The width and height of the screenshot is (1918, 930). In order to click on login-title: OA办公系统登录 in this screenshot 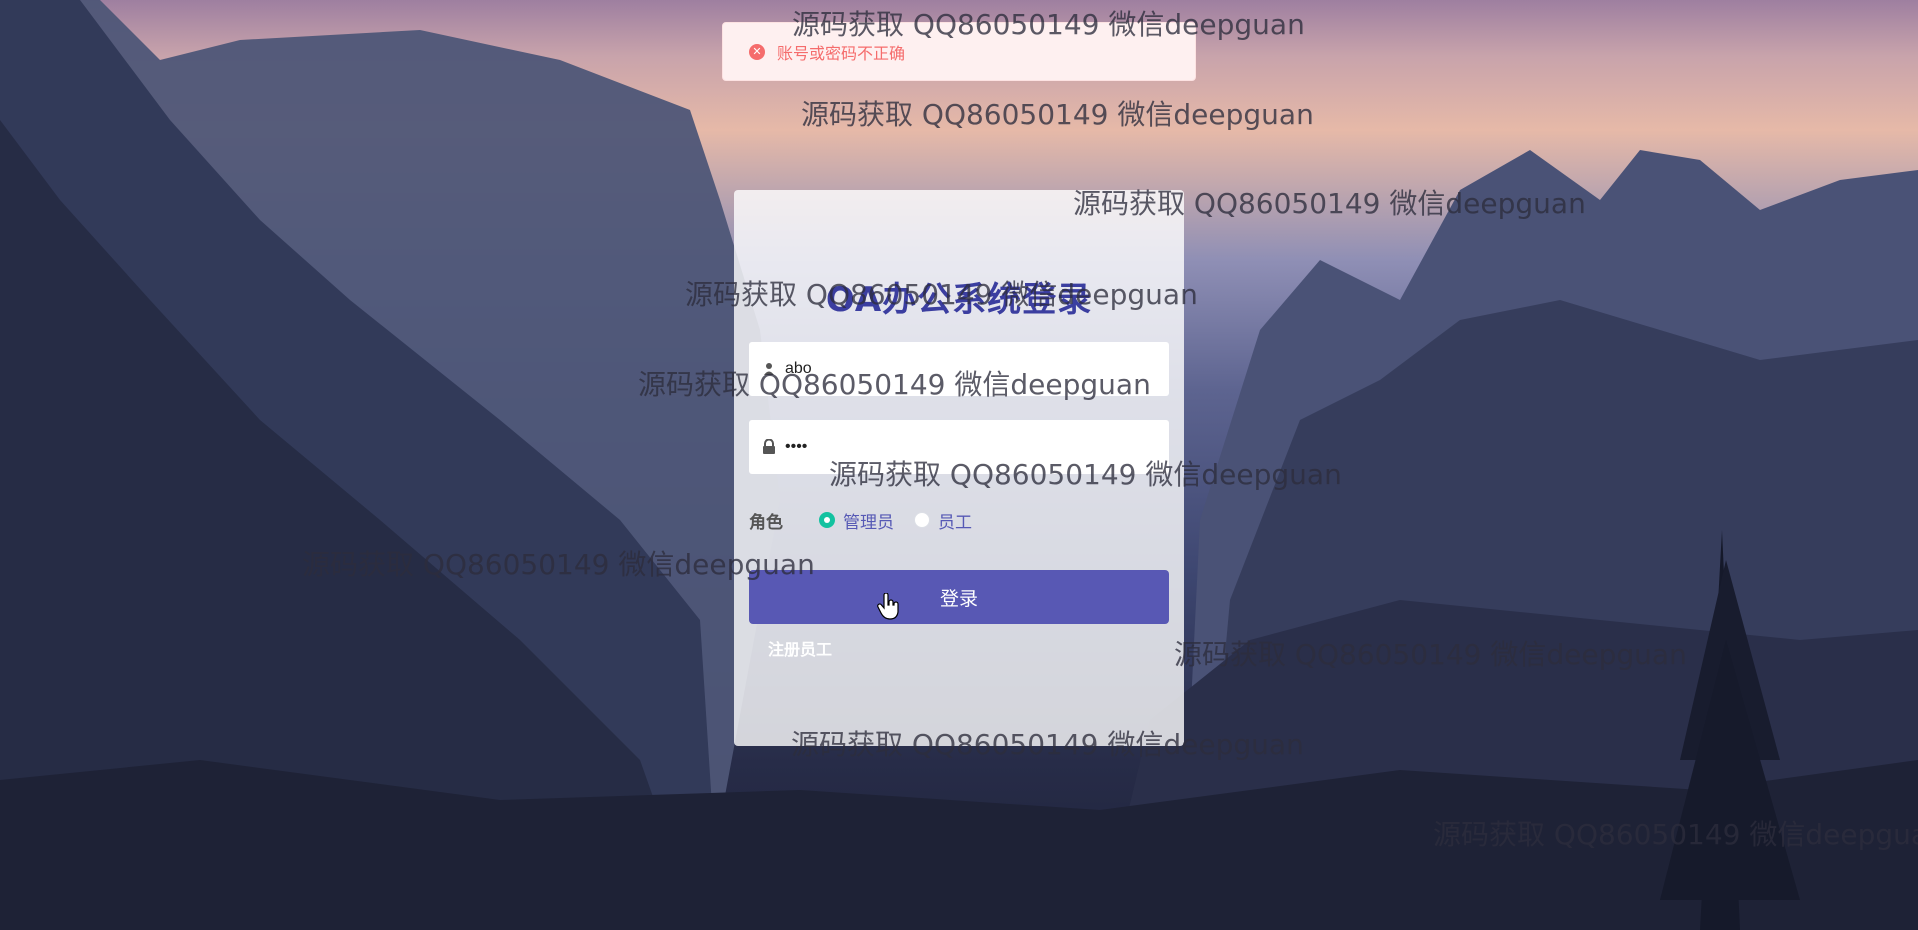, I will do `click(959, 300)`.